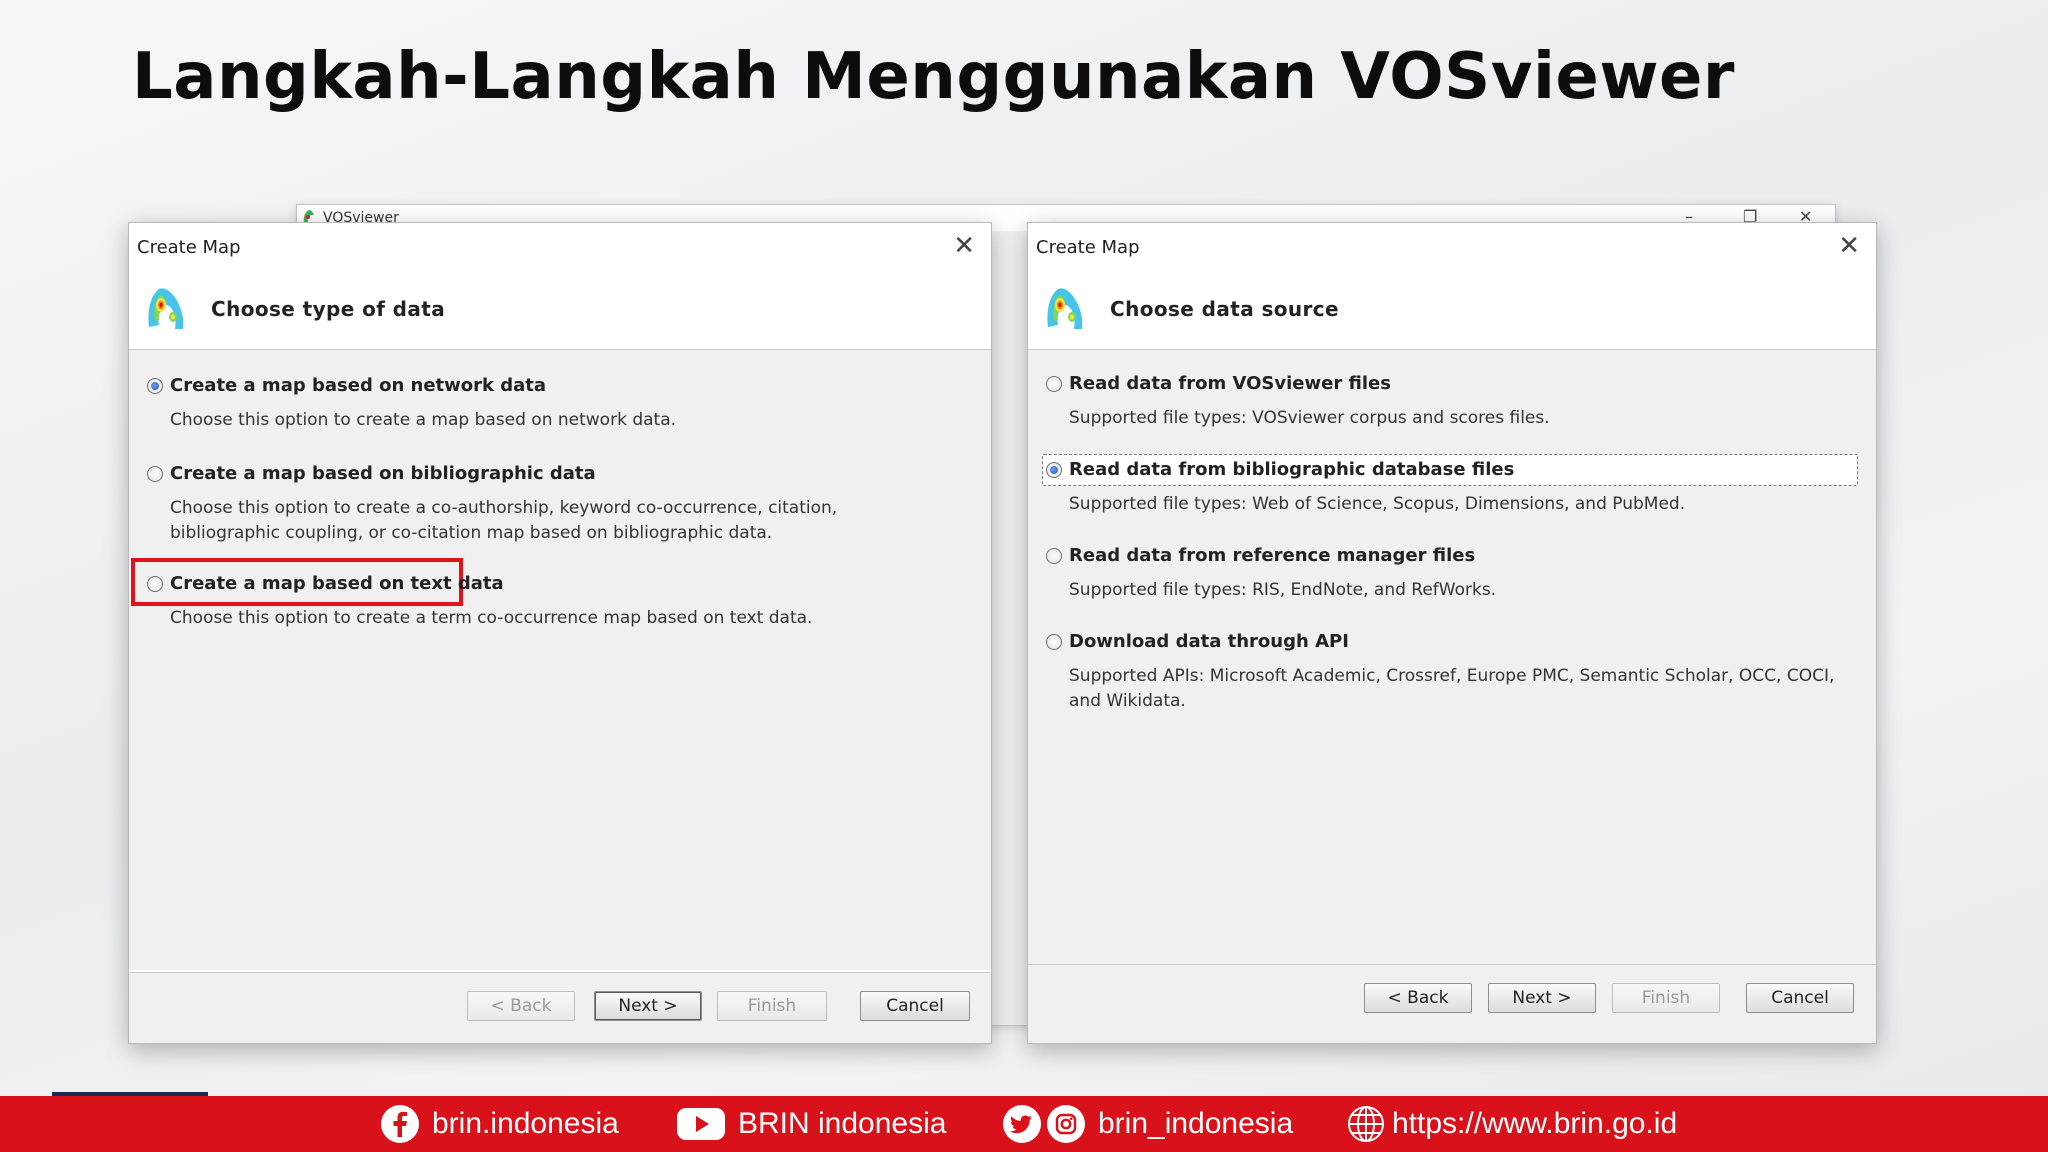 Image resolution: width=2048 pixels, height=1152 pixels. I want to click on radio-bibliographic-data, so click(155, 474).